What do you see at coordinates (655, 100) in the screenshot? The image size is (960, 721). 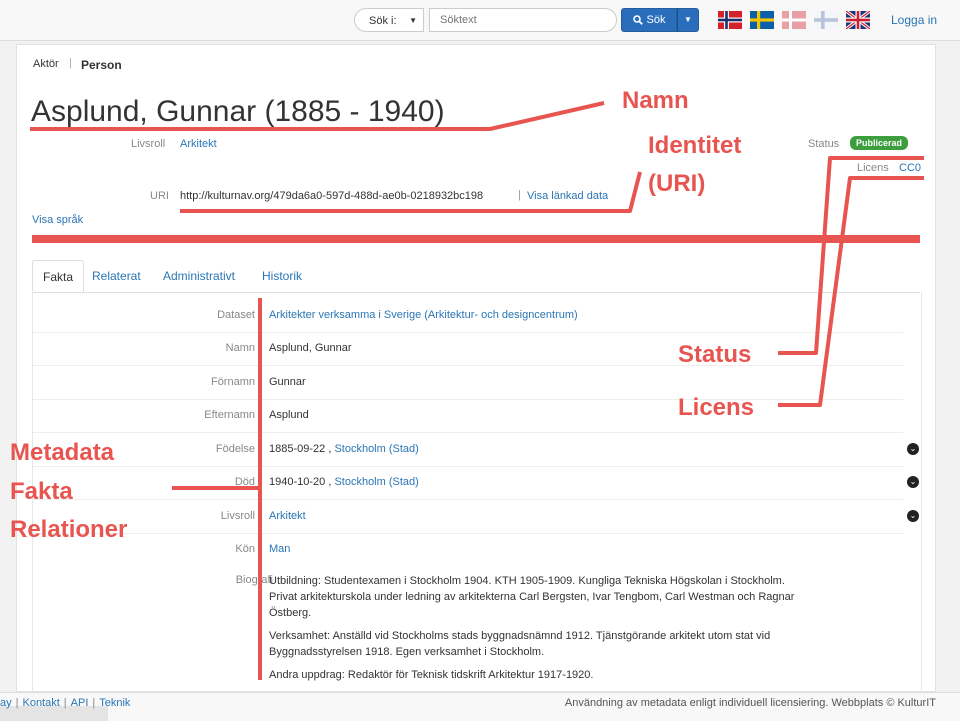 I see `annotation-namn: Namn` at bounding box center [655, 100].